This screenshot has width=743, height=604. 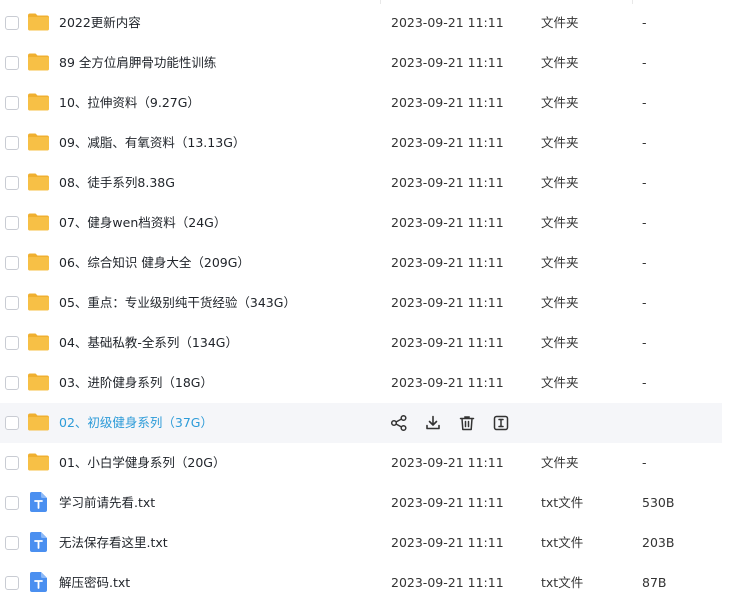 I want to click on file-name: 无法保存看这里.txt, so click(x=113, y=543).